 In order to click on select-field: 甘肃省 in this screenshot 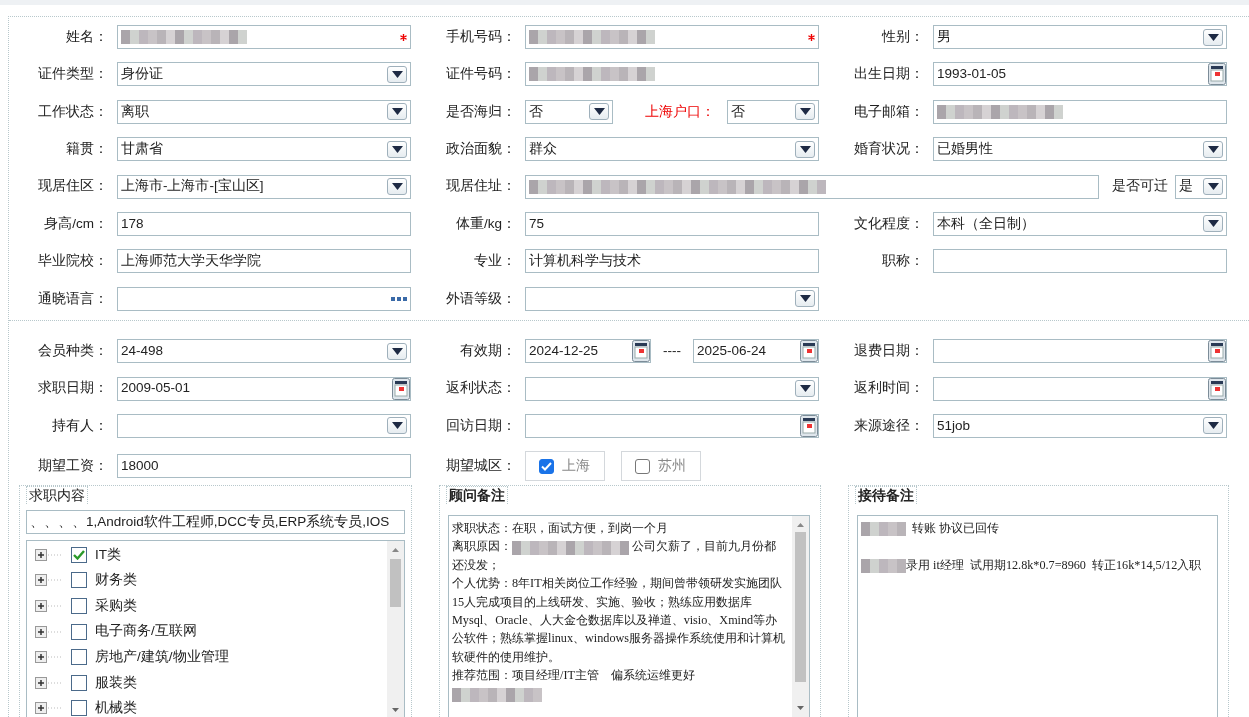, I will do `click(264, 149)`.